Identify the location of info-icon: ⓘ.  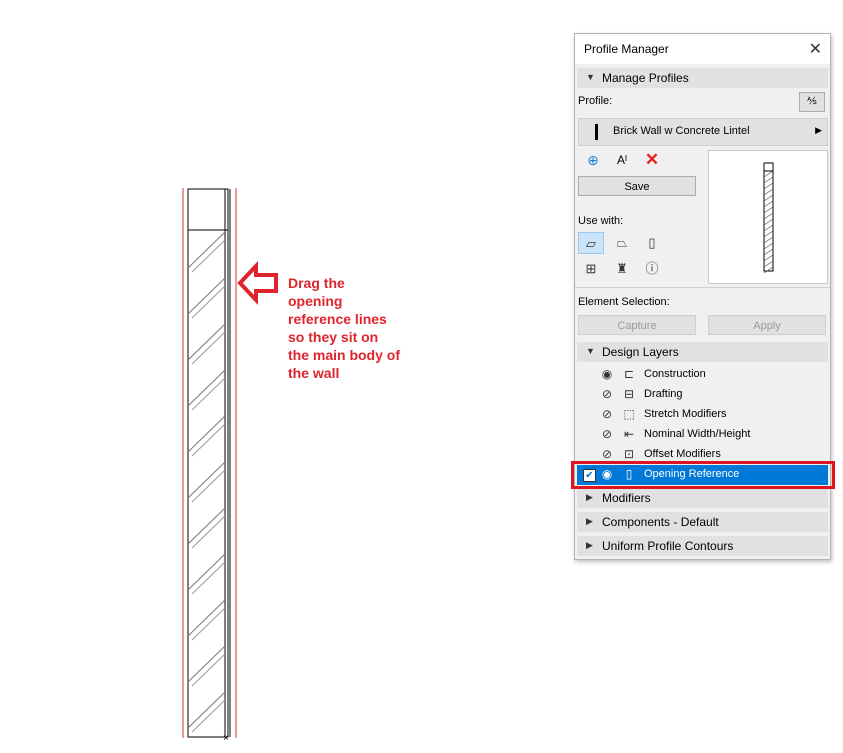
(652, 269).